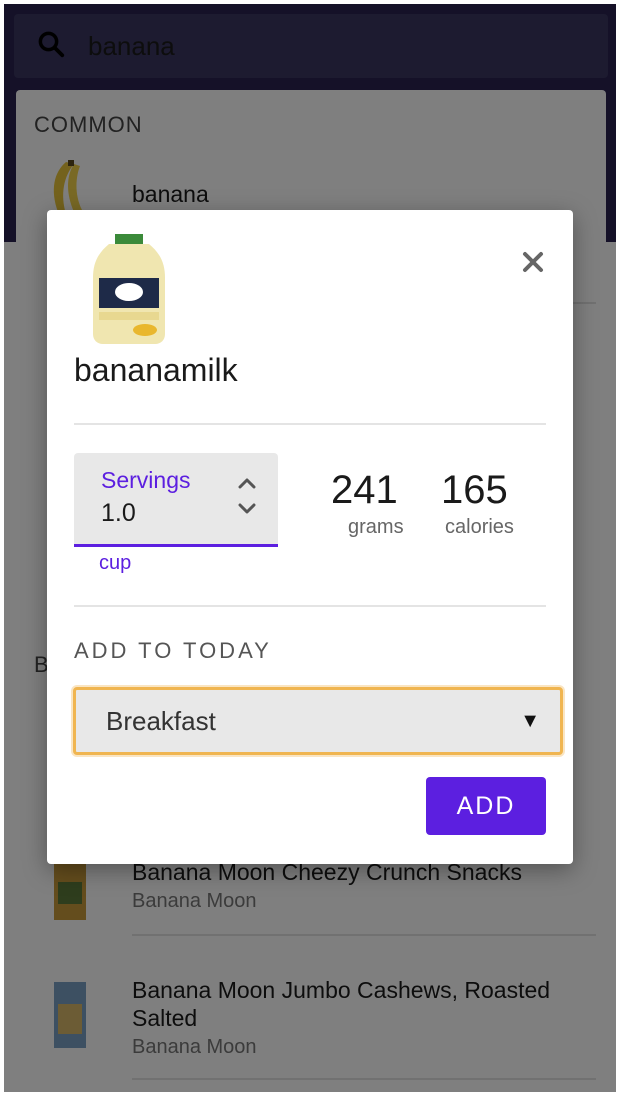 The width and height of the screenshot is (620, 1096). Describe the element at coordinates (318, 721) in the screenshot. I see `meal-select: Breakfast ▼` at that location.